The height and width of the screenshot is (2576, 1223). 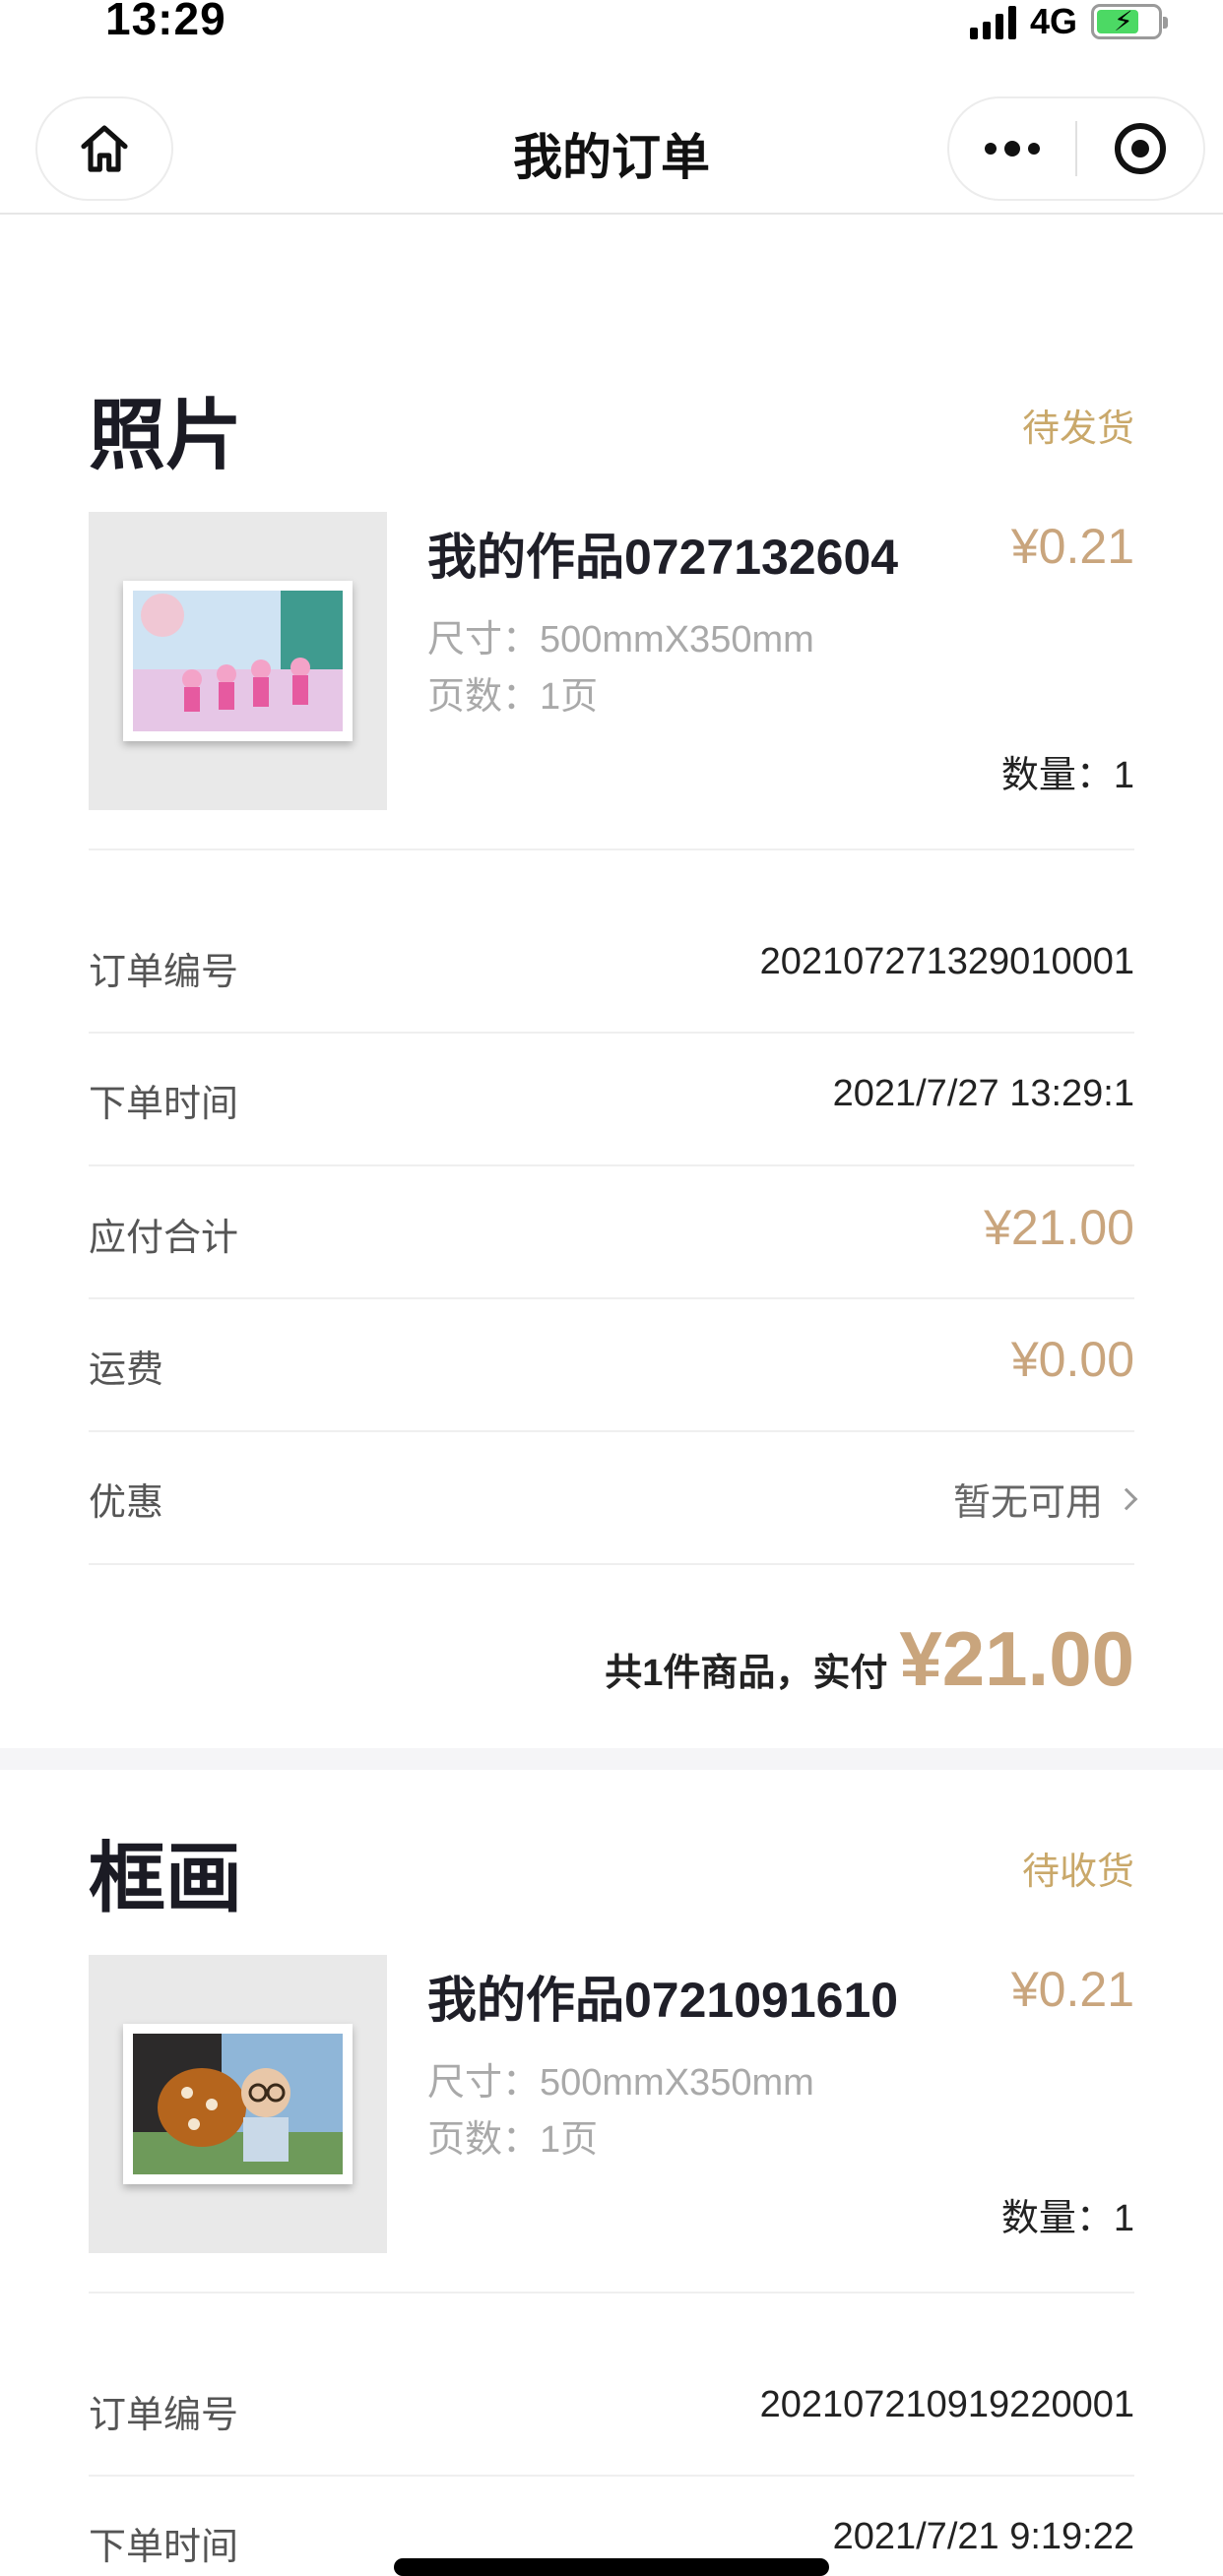 I want to click on shipping-value: ¥0.00, so click(x=1072, y=1359).